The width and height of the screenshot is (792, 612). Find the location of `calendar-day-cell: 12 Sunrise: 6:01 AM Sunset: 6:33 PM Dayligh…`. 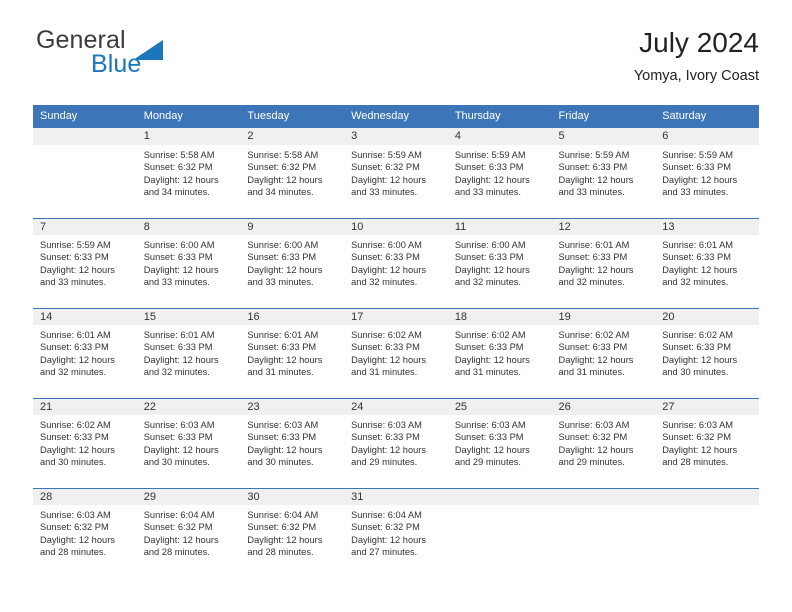

calendar-day-cell: 12 Sunrise: 6:01 AM Sunset: 6:33 PM Dayligh… is located at coordinates (603, 263).